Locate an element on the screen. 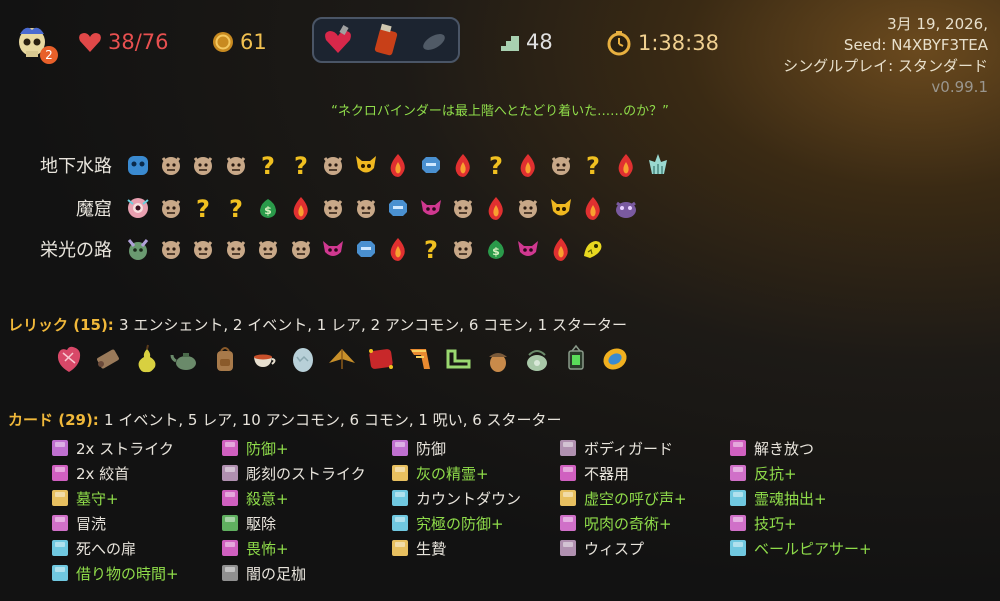  card-entry: 虚空の呼び声+ is located at coordinates (623, 498).